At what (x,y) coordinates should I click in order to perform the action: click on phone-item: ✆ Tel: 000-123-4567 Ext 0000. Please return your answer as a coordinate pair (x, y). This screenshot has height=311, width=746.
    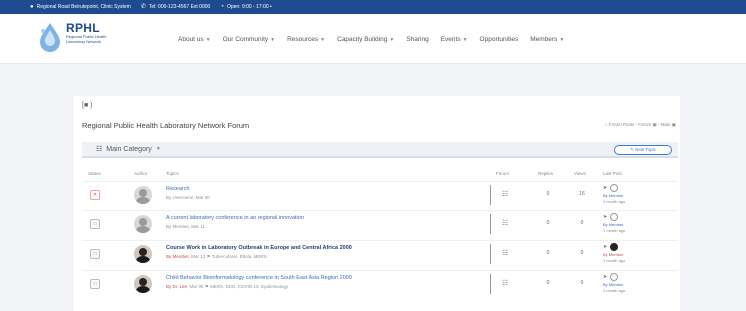
    Looking at the image, I should click on (175, 7).